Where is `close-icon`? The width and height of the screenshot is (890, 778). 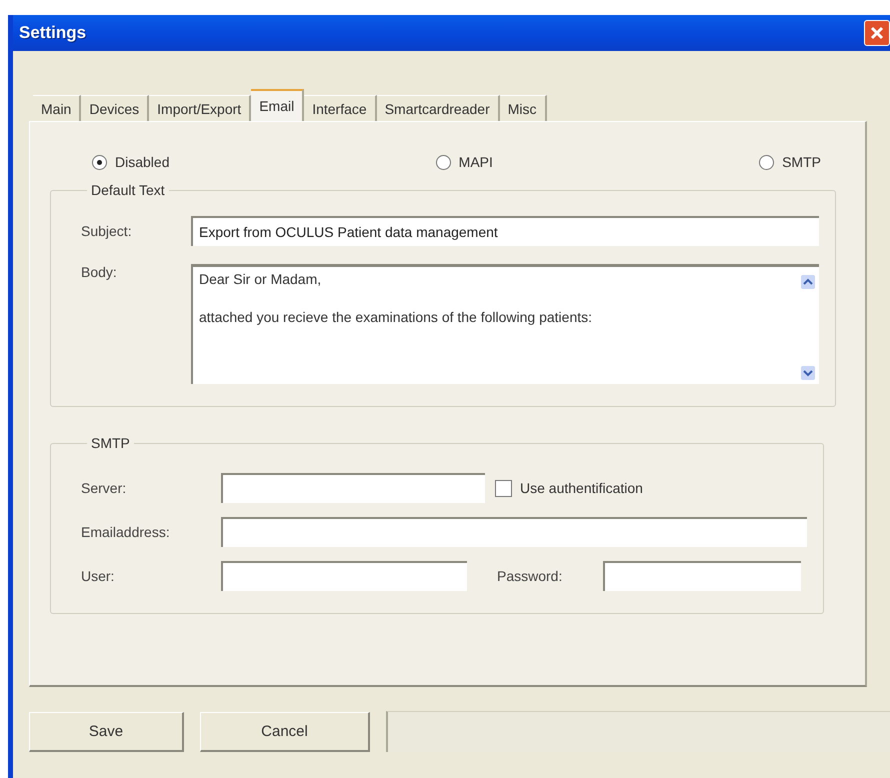 close-icon is located at coordinates (877, 33).